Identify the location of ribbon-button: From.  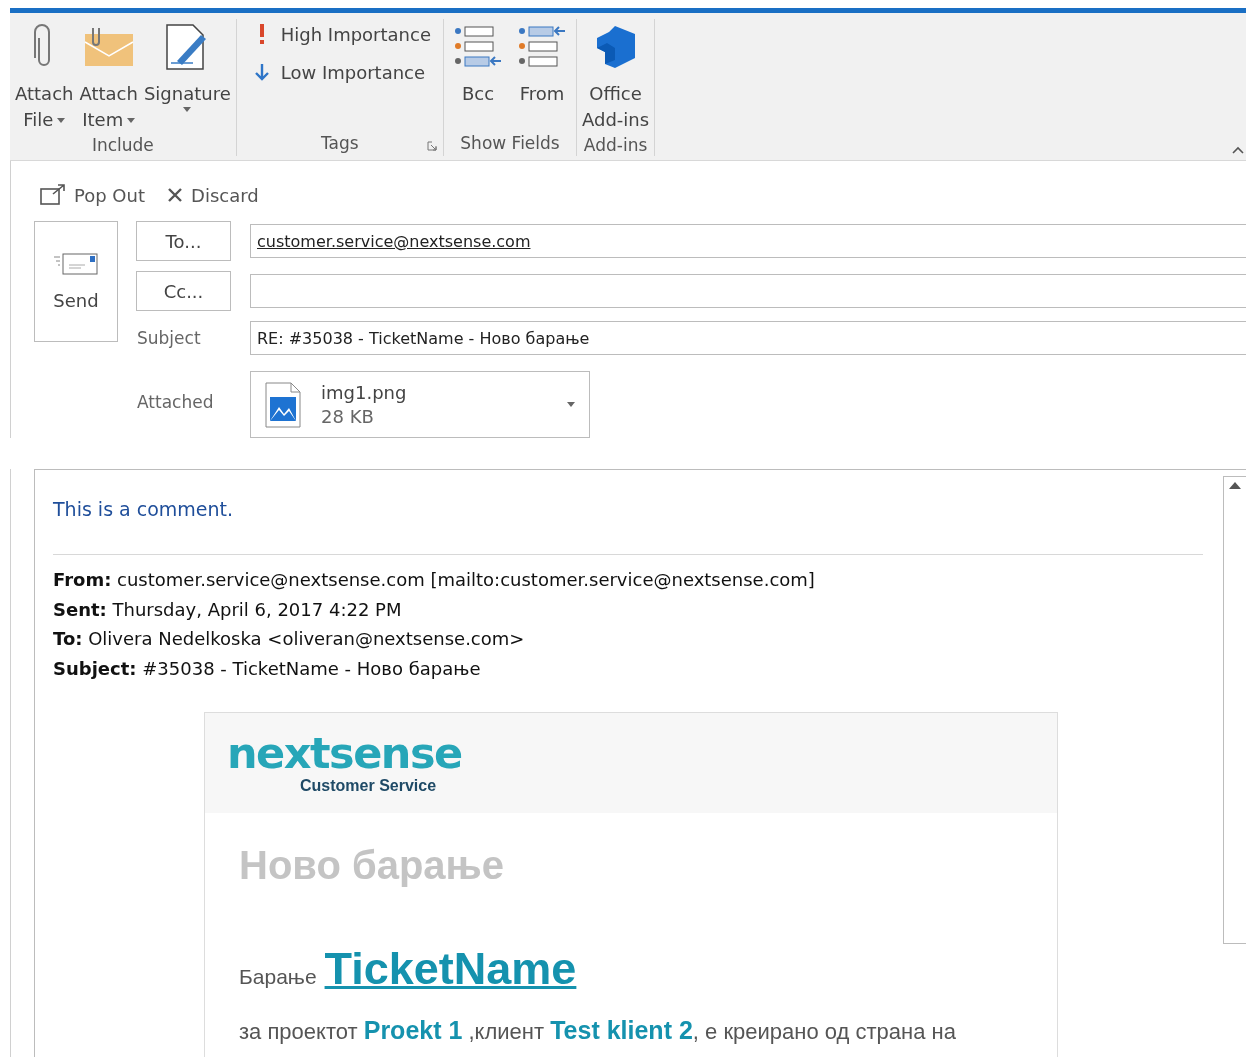
(542, 63).